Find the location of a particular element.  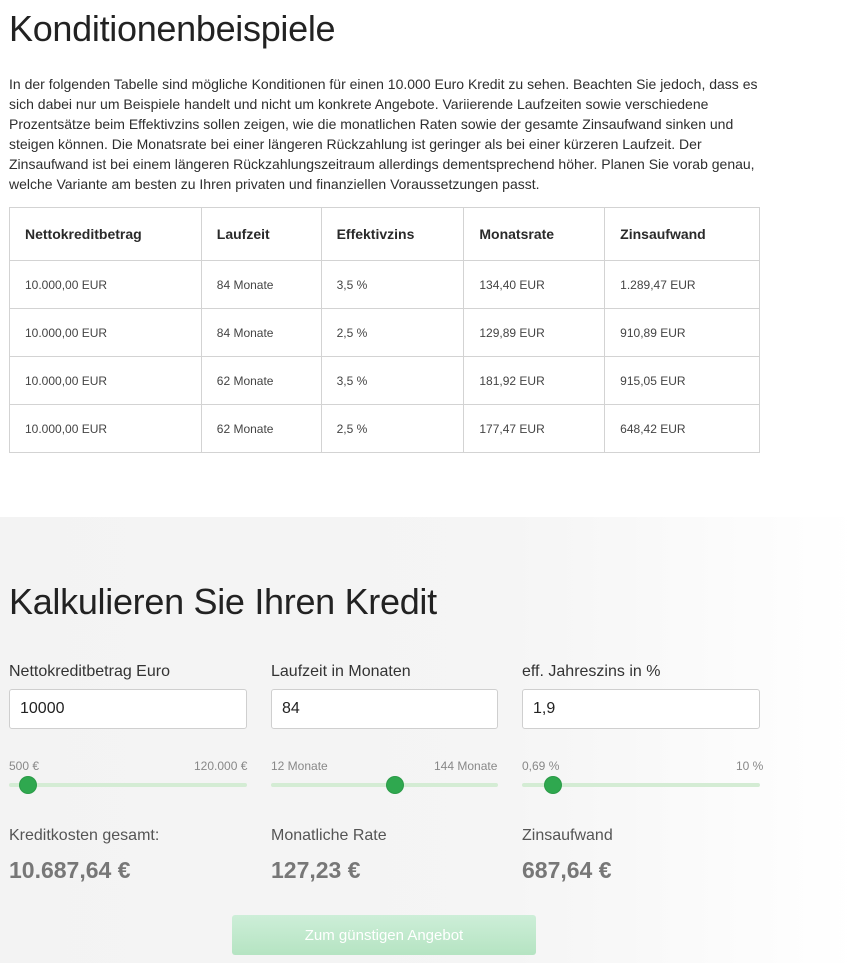

term-slider-thumb is located at coordinates (394, 785).